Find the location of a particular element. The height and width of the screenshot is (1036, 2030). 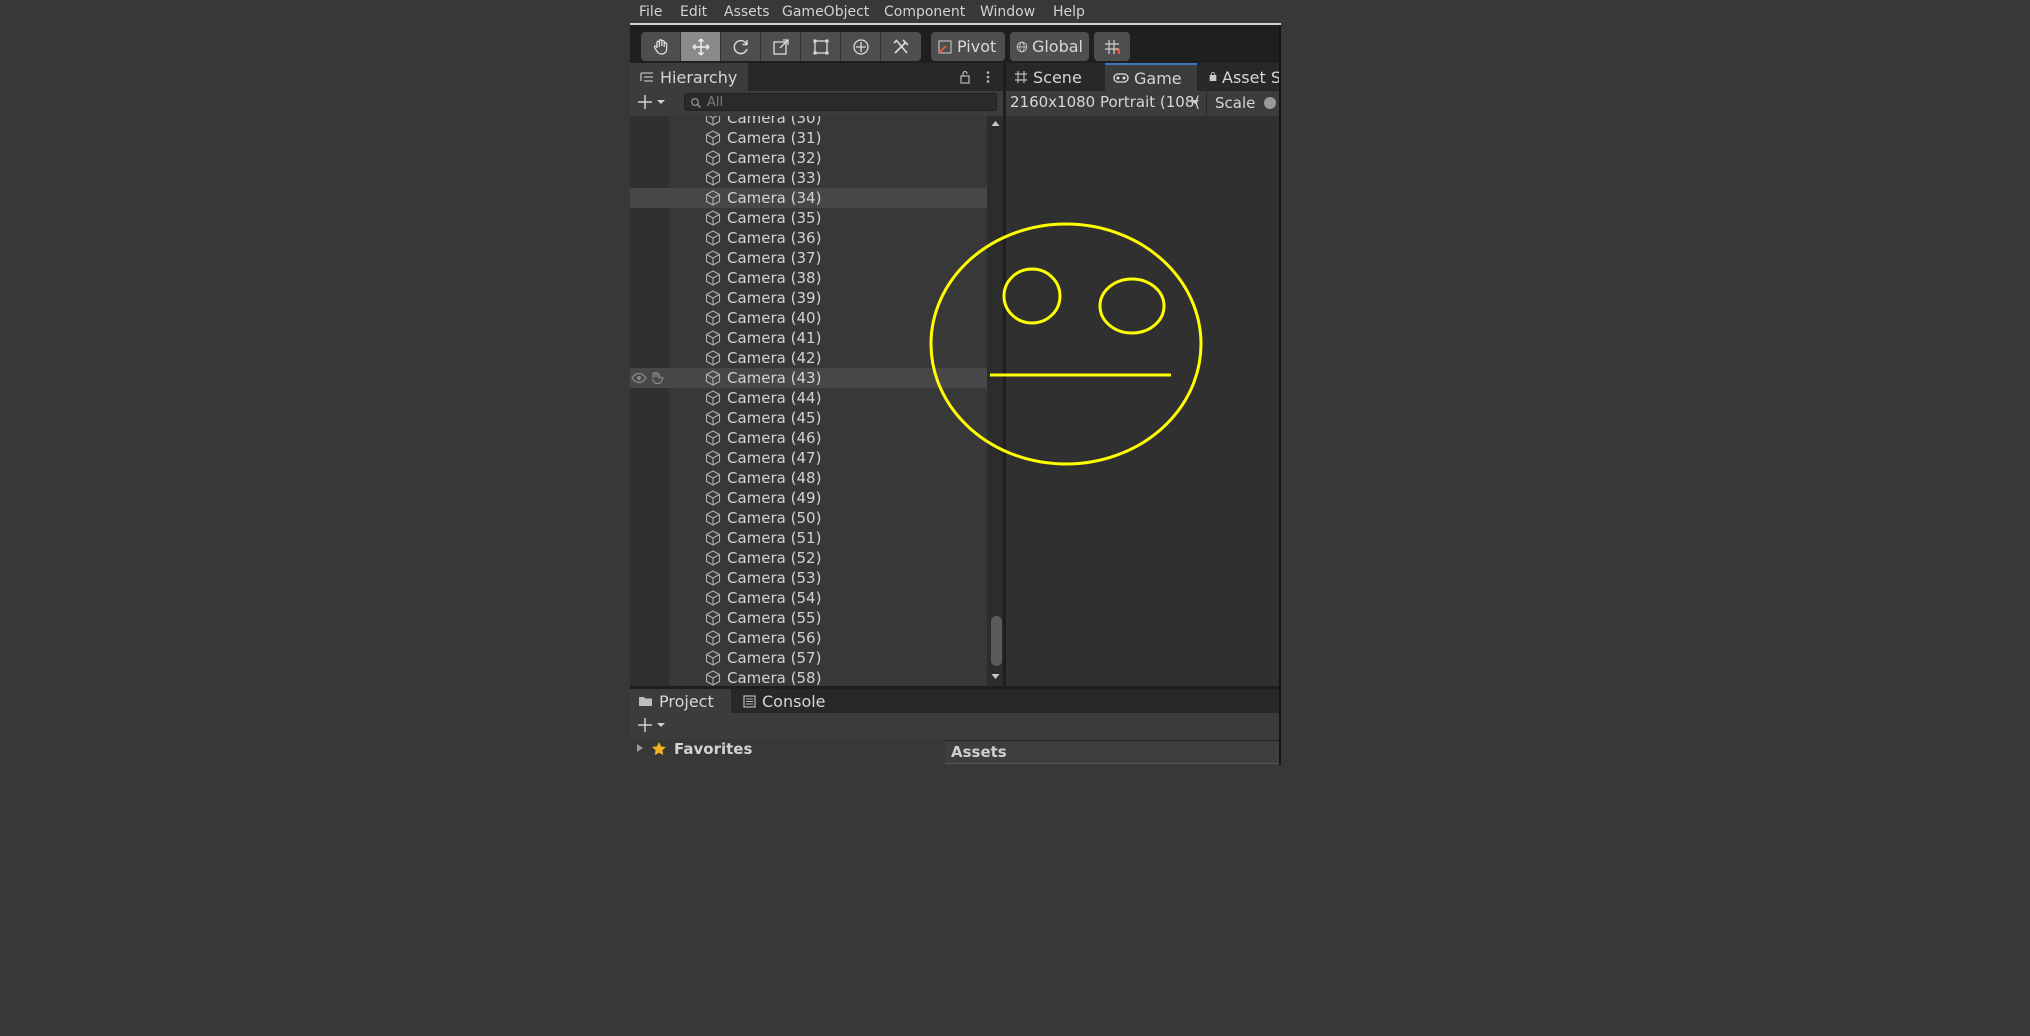

hierarchy-row: Camera (49) is located at coordinates (808, 498).